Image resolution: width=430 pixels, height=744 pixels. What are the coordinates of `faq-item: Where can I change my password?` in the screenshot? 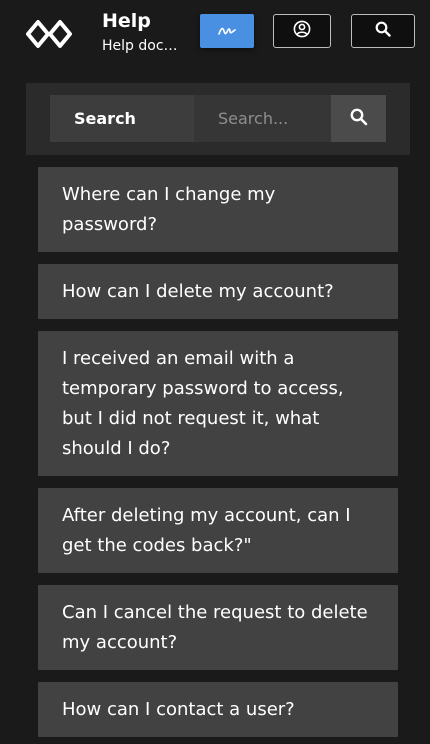 It's located at (218, 209).